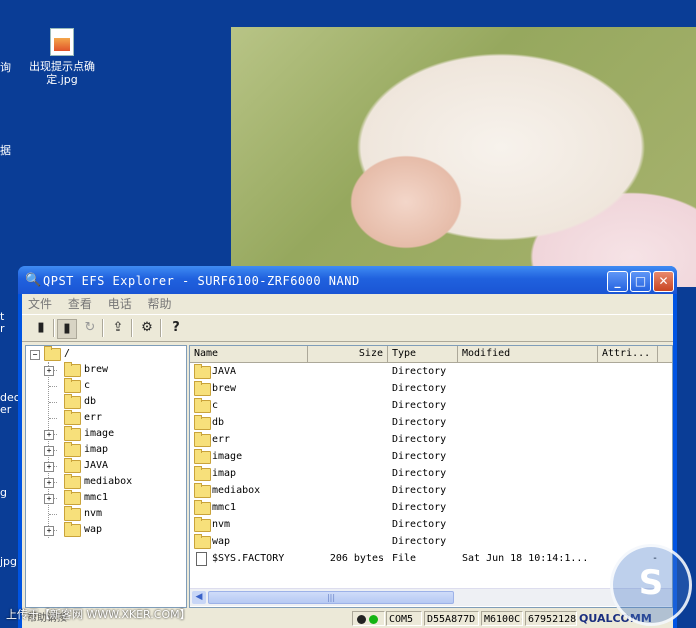 This screenshot has width=696, height=628. I want to click on watermark-text: 上传于【新客网 WWW.XKER.COM】, so click(98, 614).